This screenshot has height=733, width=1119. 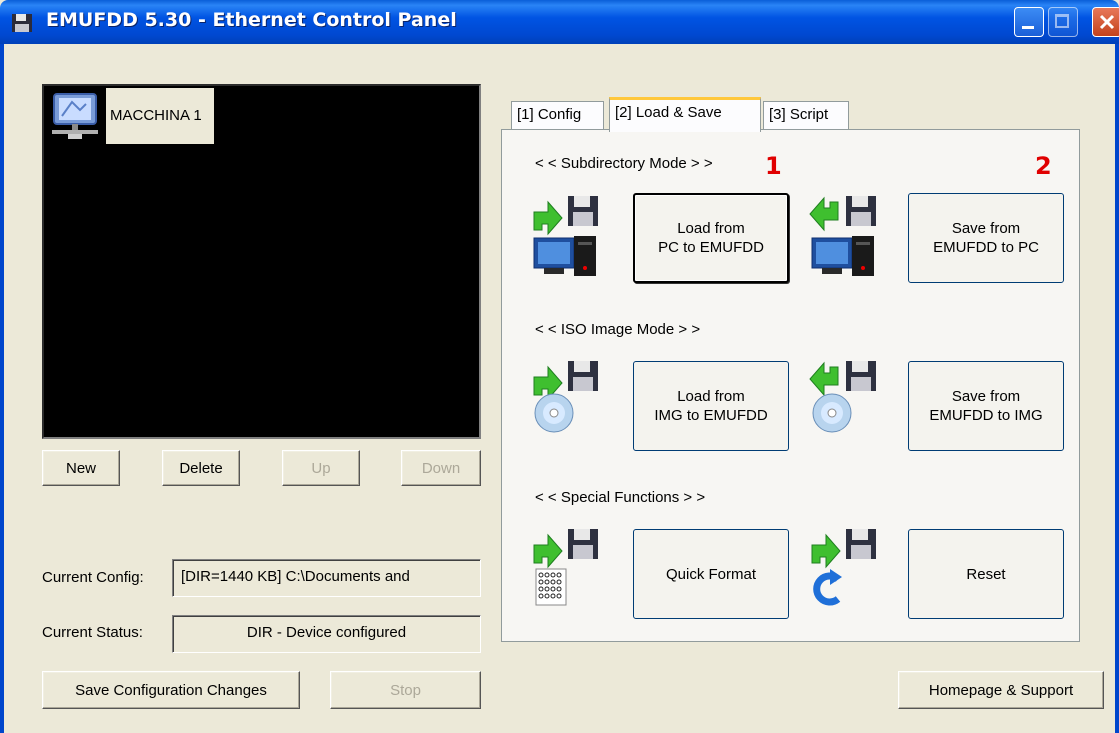 I want to click on up-button: Up, so click(x=321, y=468).